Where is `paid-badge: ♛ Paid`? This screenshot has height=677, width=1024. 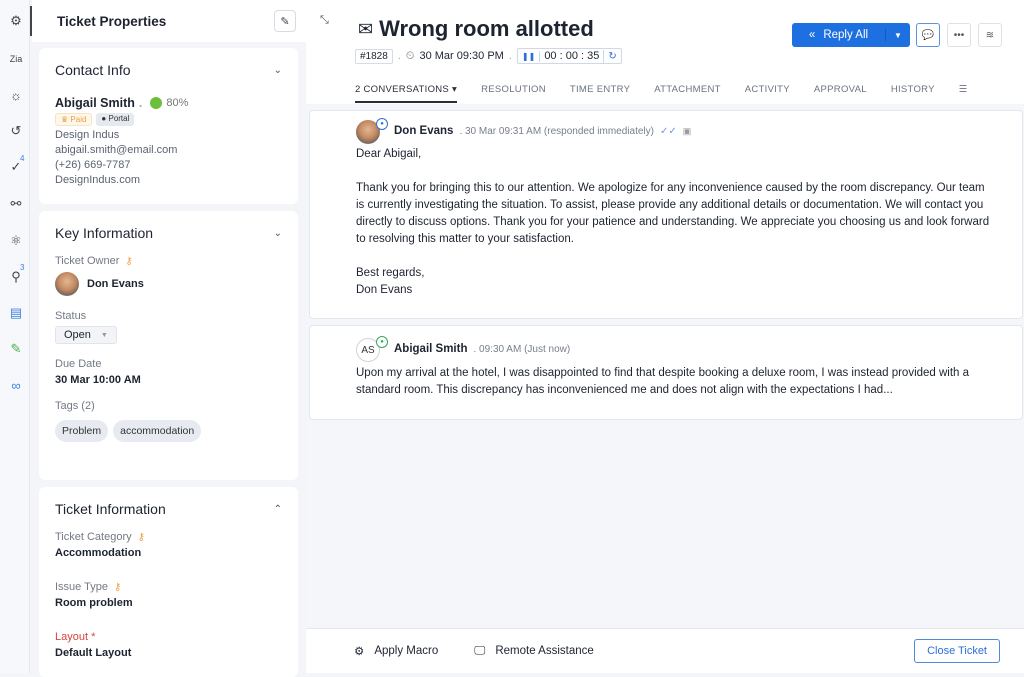 paid-badge: ♛ Paid is located at coordinates (74, 119).